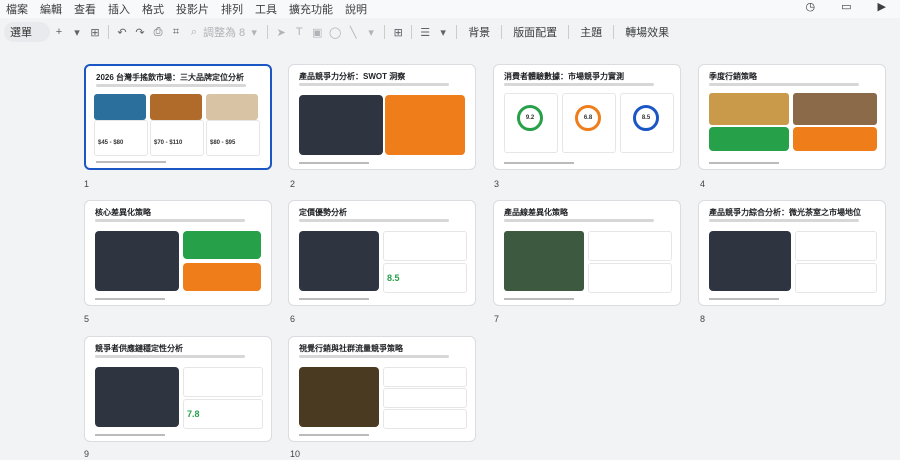 The height and width of the screenshot is (460, 900). What do you see at coordinates (356, 9) in the screenshot?
I see `menu-help: 說明` at bounding box center [356, 9].